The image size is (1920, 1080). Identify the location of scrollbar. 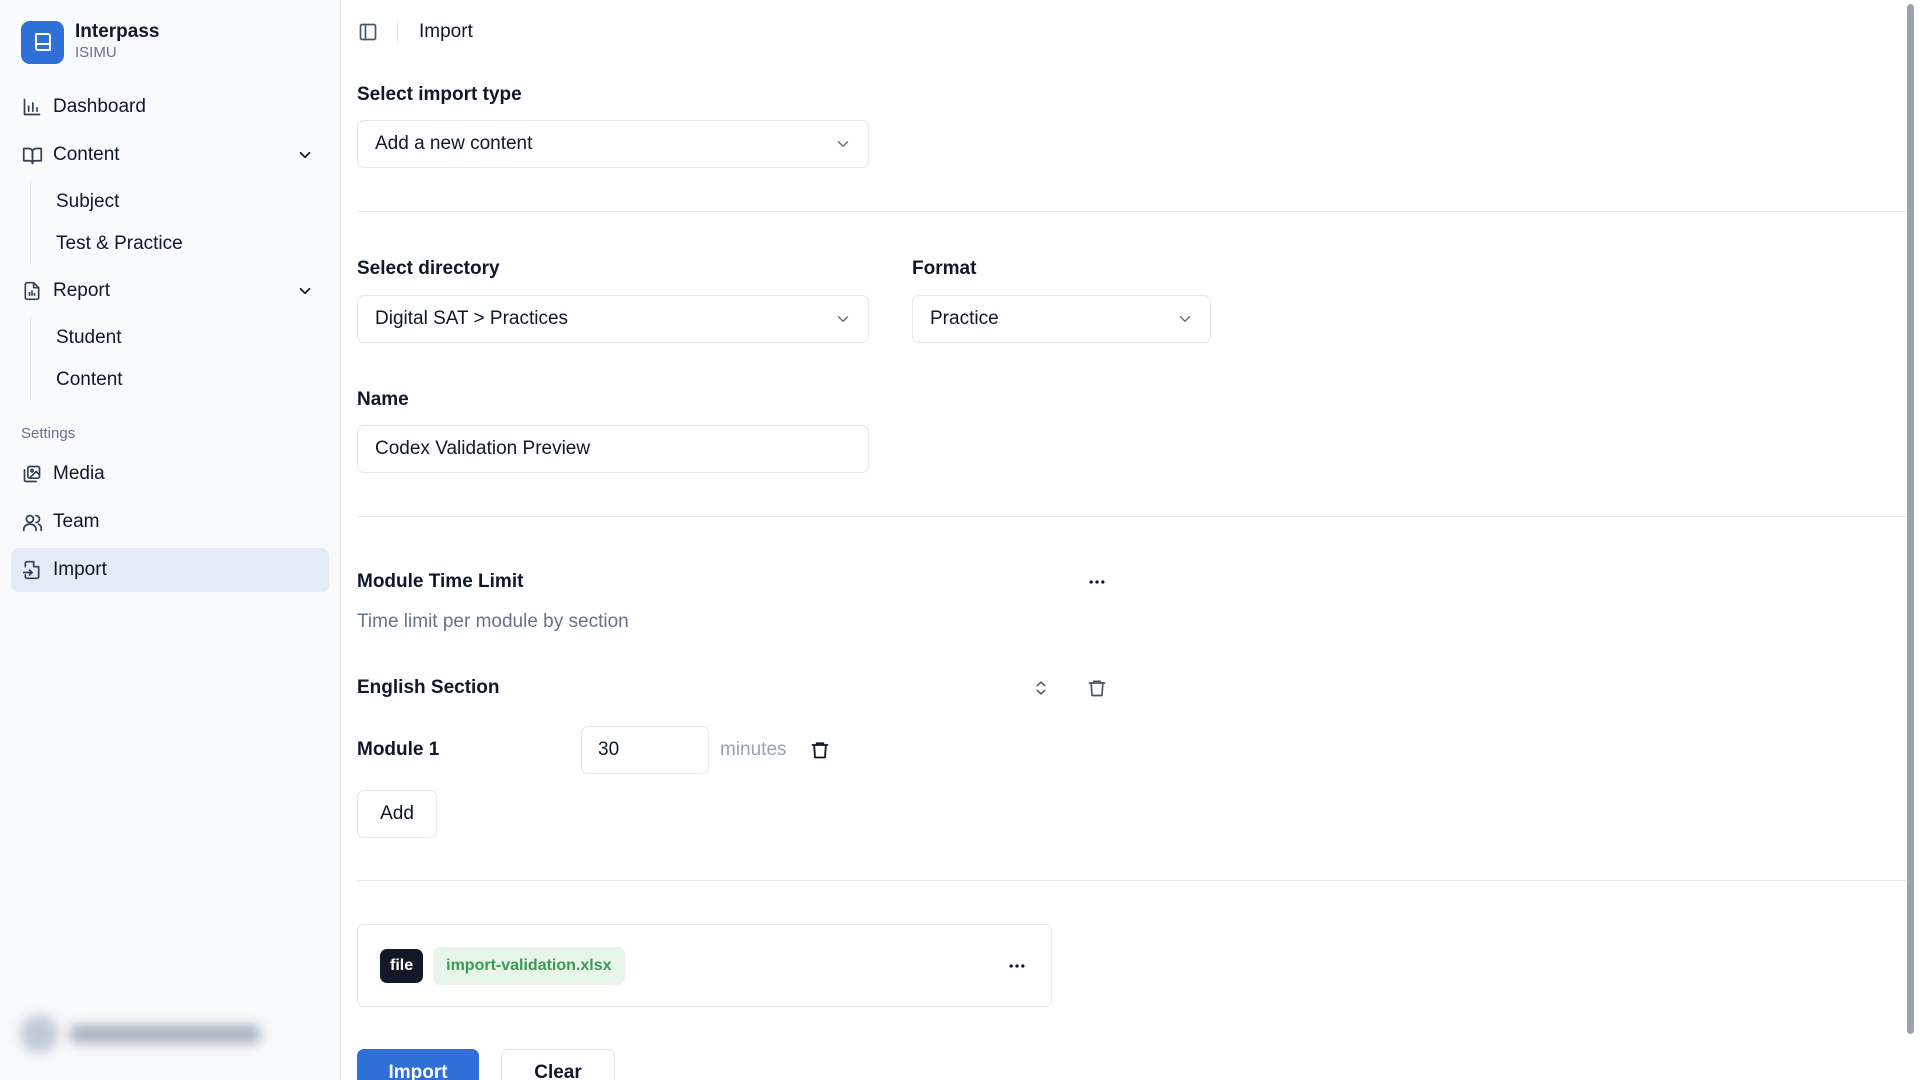
(1910, 519).